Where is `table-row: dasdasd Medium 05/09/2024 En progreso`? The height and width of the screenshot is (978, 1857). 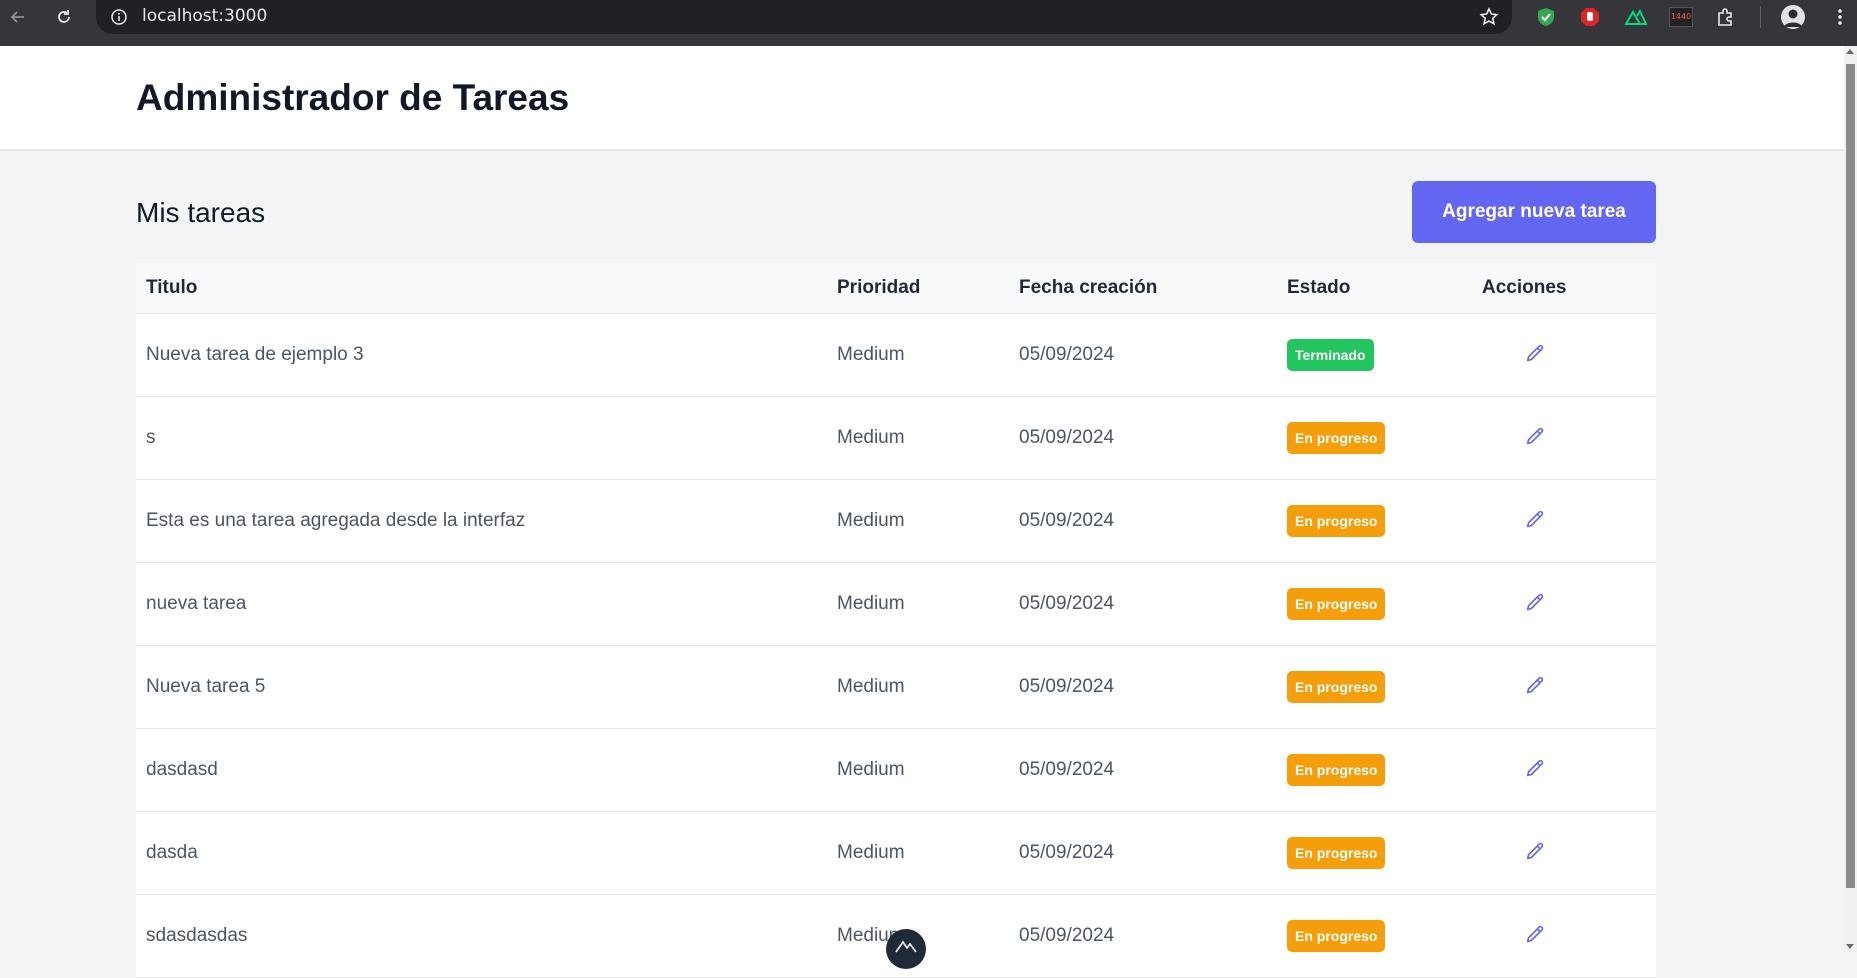
table-row: dasdasd Medium 05/09/2024 En progreso is located at coordinates (896, 769).